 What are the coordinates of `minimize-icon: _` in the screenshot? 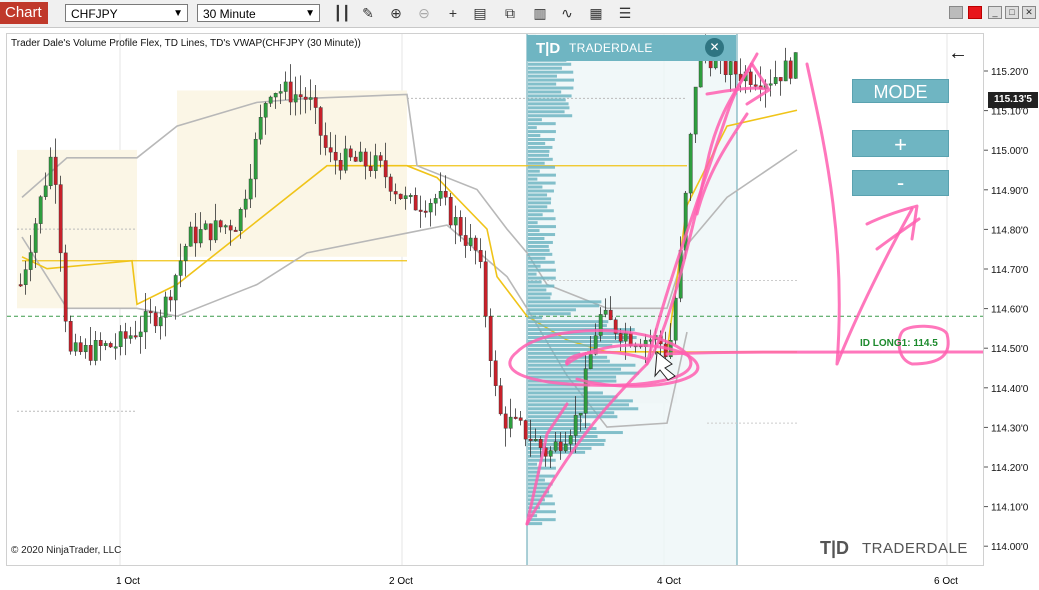 It's located at (995, 12).